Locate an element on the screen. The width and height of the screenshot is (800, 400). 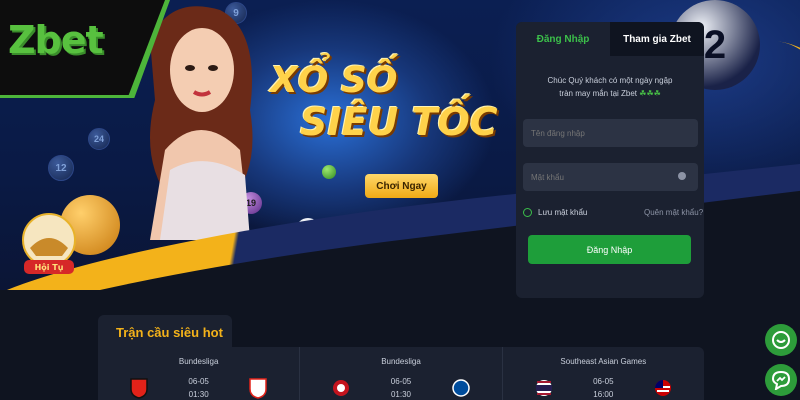
headline-line-1: XỔ SỐ is located at coordinates (334, 80).